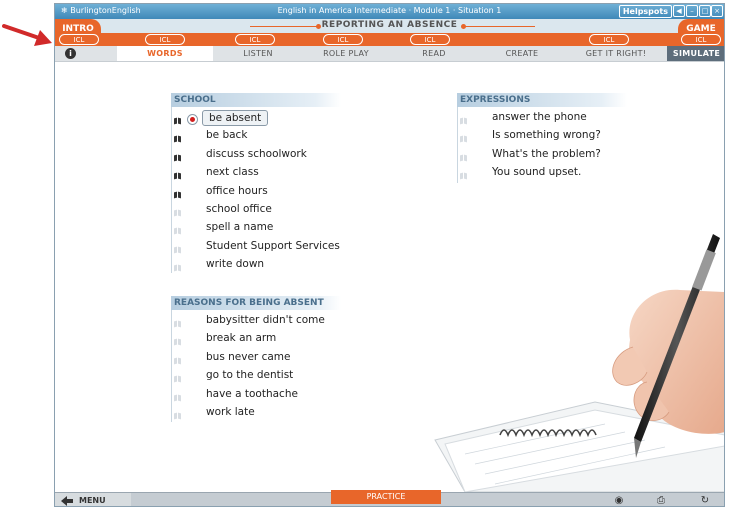  I want to click on word-row: What's the problem?, so click(580, 156).